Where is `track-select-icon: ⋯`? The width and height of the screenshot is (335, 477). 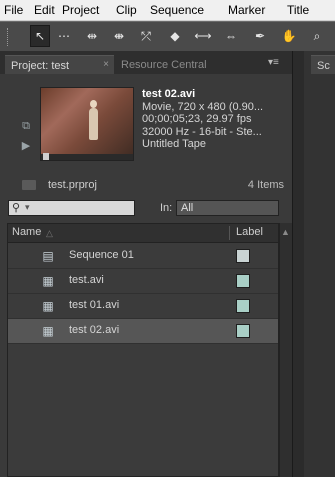
track-select-icon: ⋯ is located at coordinates (64, 36).